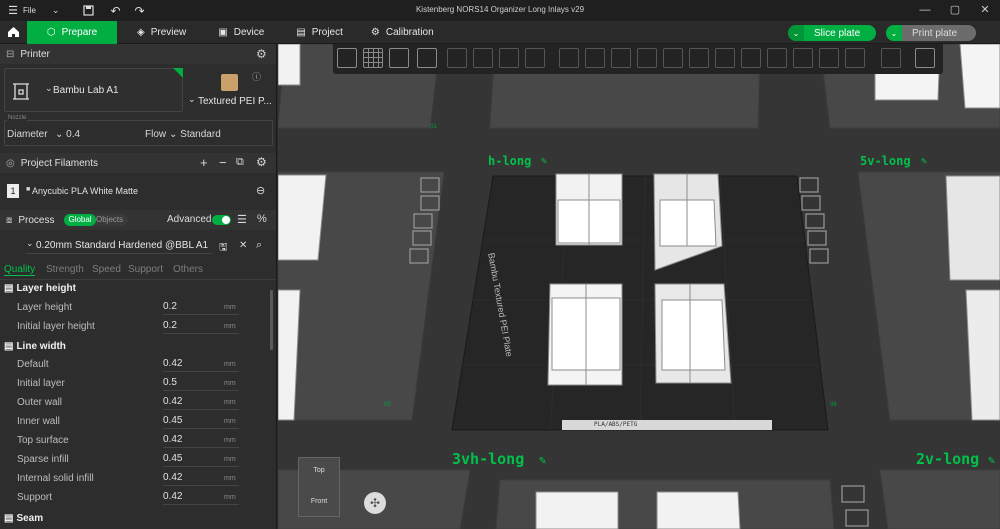 The width and height of the screenshot is (1000, 529). Describe the element at coordinates (195, 134) in the screenshot. I see `flow-select: ⌄ Standard` at that location.